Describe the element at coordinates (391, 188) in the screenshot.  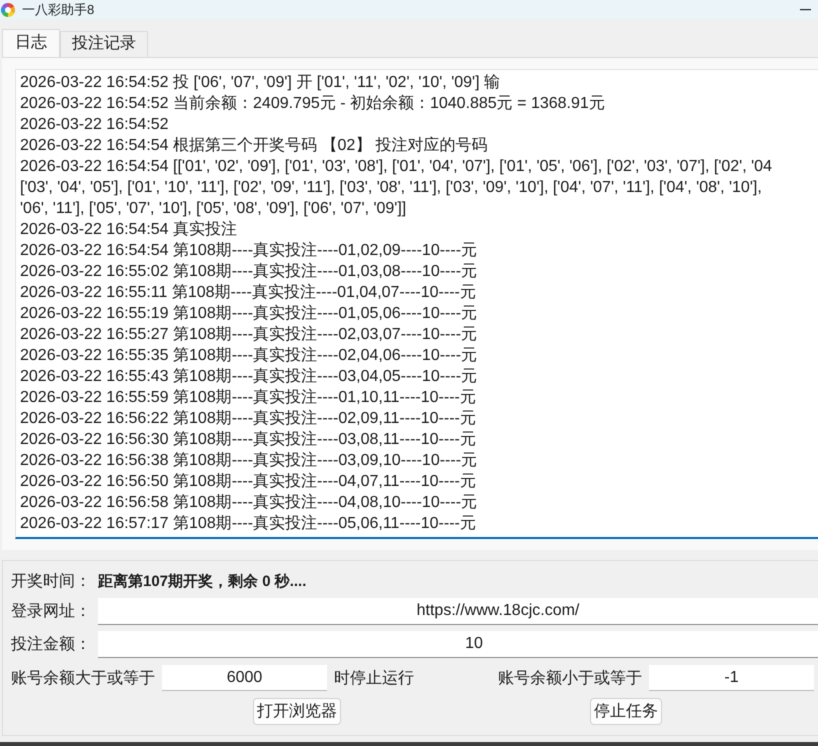
I see `log-line: ['03', '04', '05'], ['01', '10', '11'], ['02', '09', '11'], ['03', '08', '11'], ['03', '09', '10'], ['04', '07', '11'], ['04', '08', '10'],` at that location.